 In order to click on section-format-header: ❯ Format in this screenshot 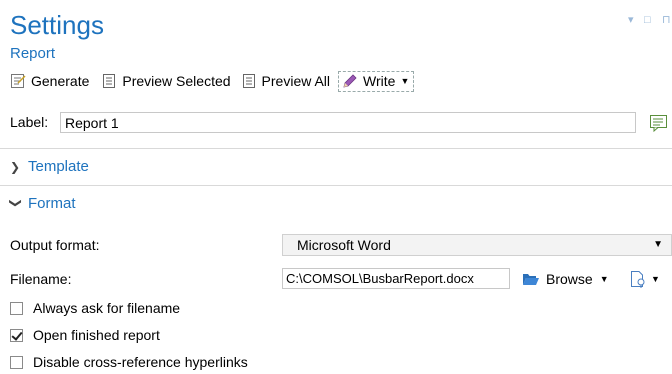, I will do `click(42, 203)`.